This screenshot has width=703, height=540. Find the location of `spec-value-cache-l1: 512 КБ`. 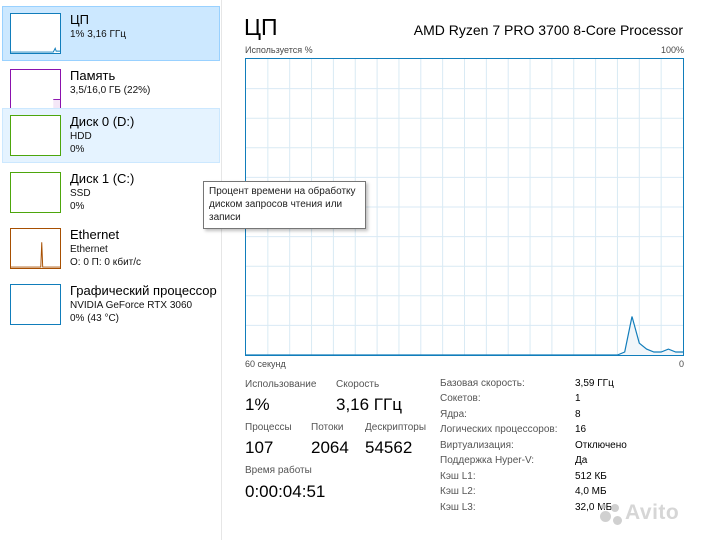

spec-value-cache-l1: 512 КБ is located at coordinates (591, 476).